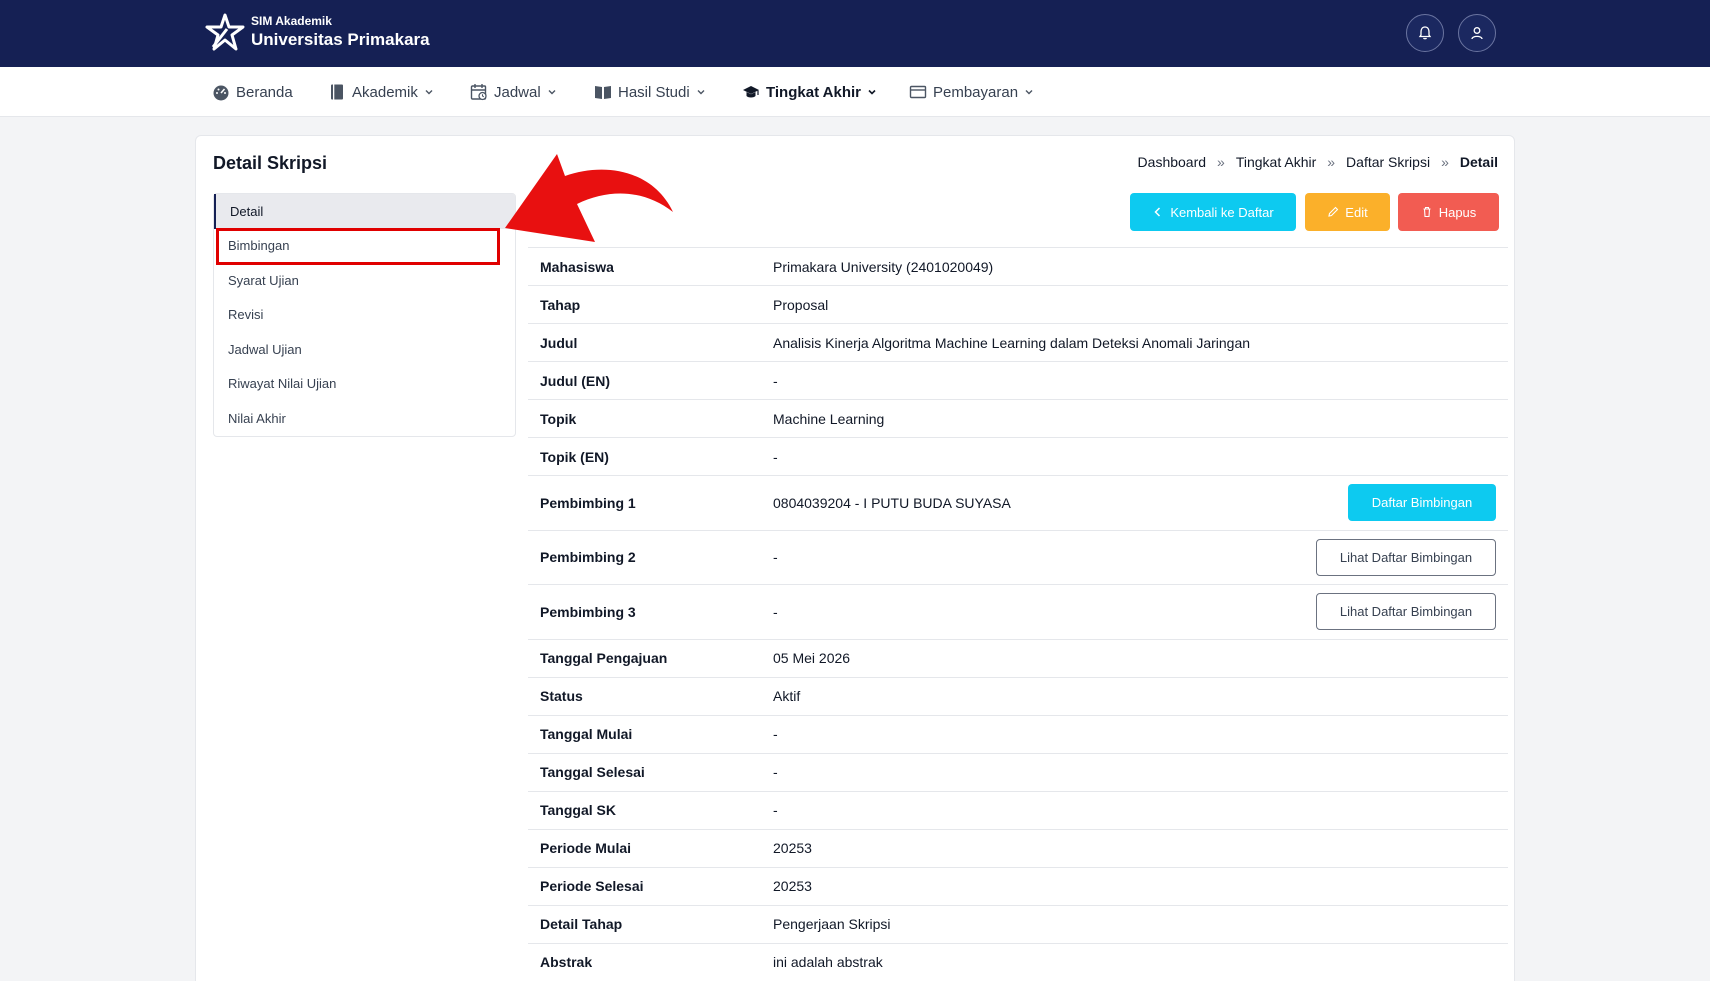 The image size is (1710, 981). Describe the element at coordinates (586, 848) in the screenshot. I see `row-label: Periode Mulai` at that location.